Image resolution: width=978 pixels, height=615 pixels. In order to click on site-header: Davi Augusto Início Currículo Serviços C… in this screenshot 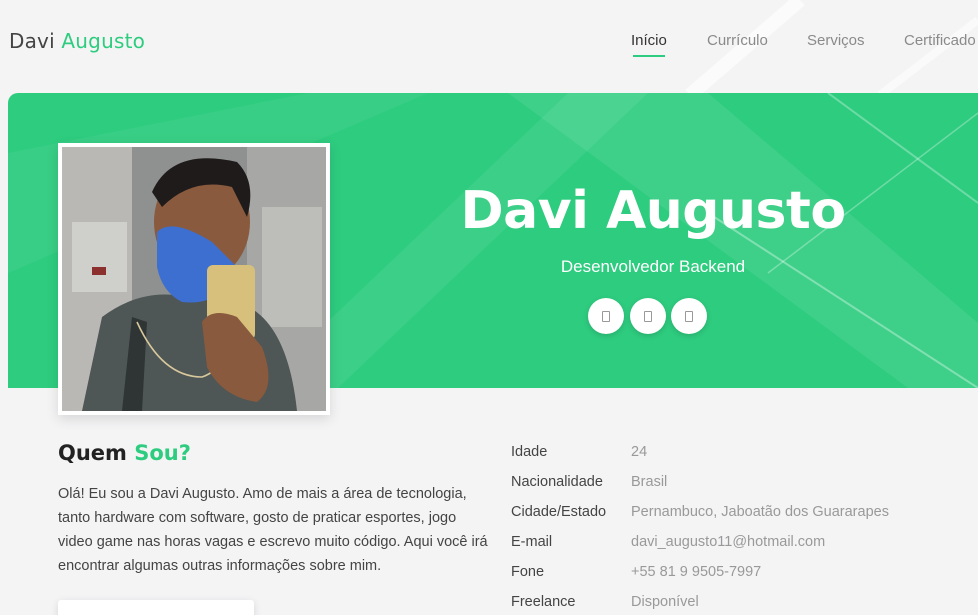, I will do `click(489, 44)`.